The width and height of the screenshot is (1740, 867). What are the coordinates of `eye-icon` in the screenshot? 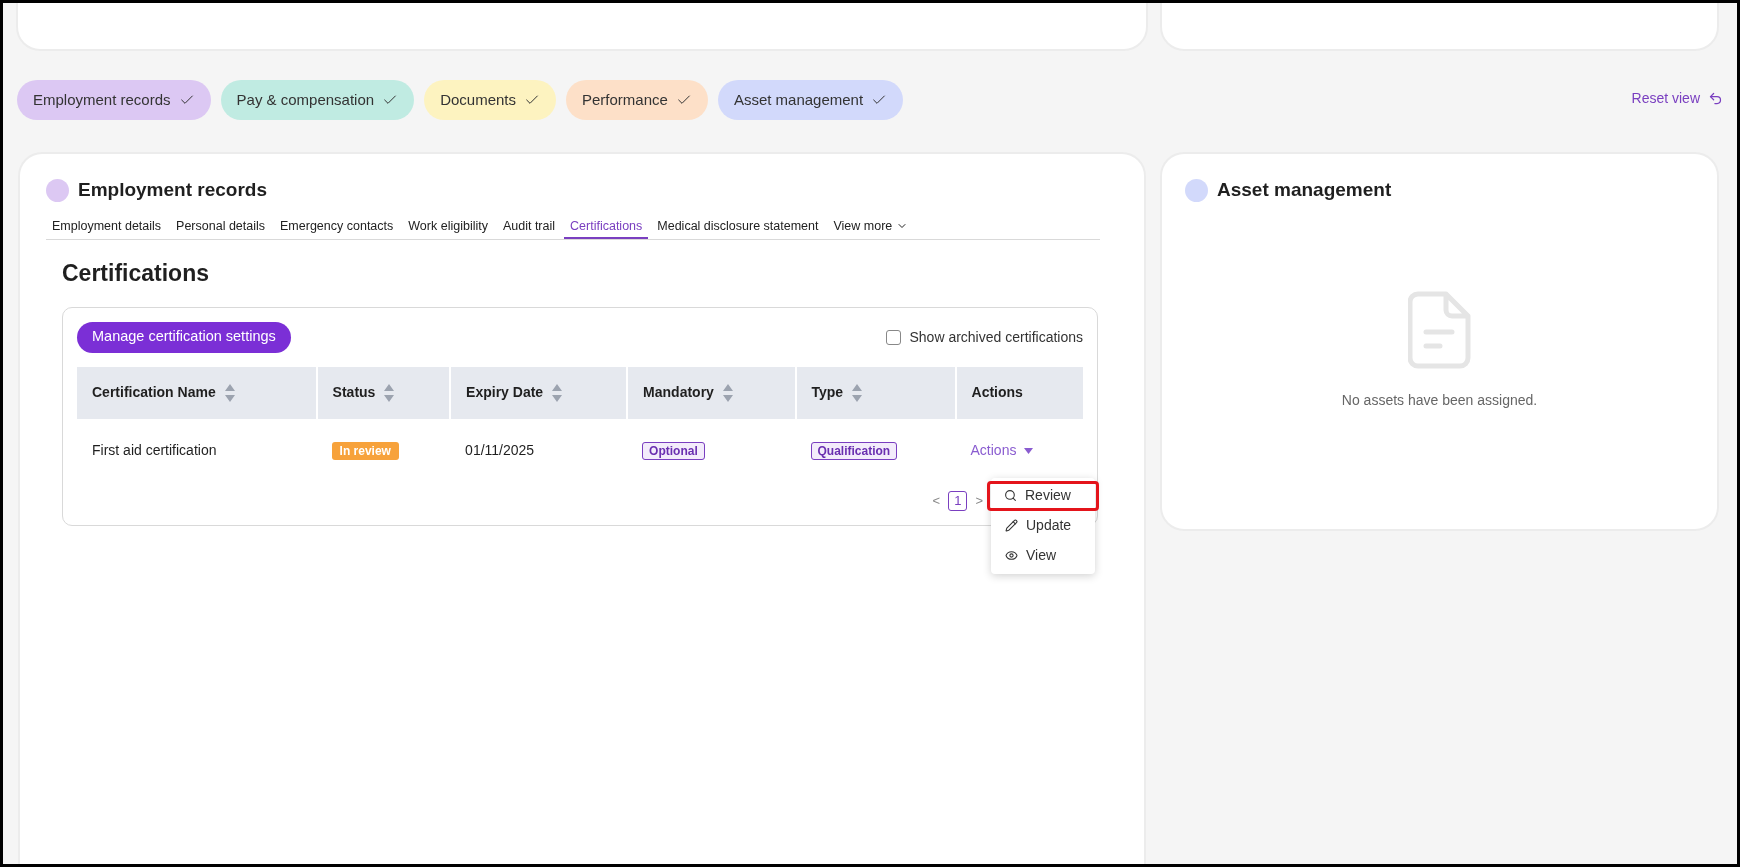 It's located at (1011, 556).